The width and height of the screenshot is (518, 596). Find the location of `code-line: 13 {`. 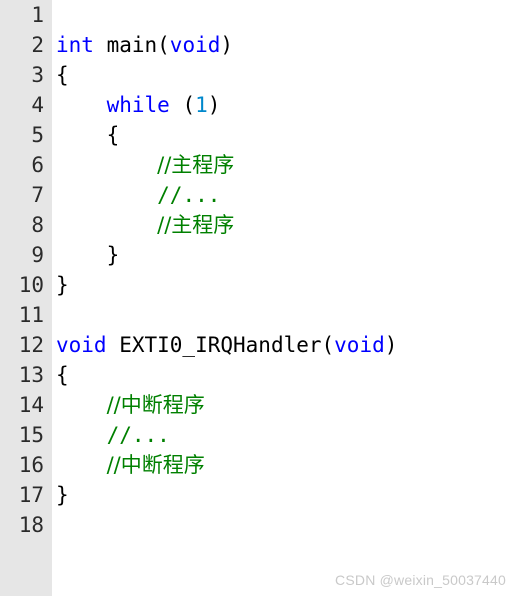

code-line: 13 { is located at coordinates (259, 375).